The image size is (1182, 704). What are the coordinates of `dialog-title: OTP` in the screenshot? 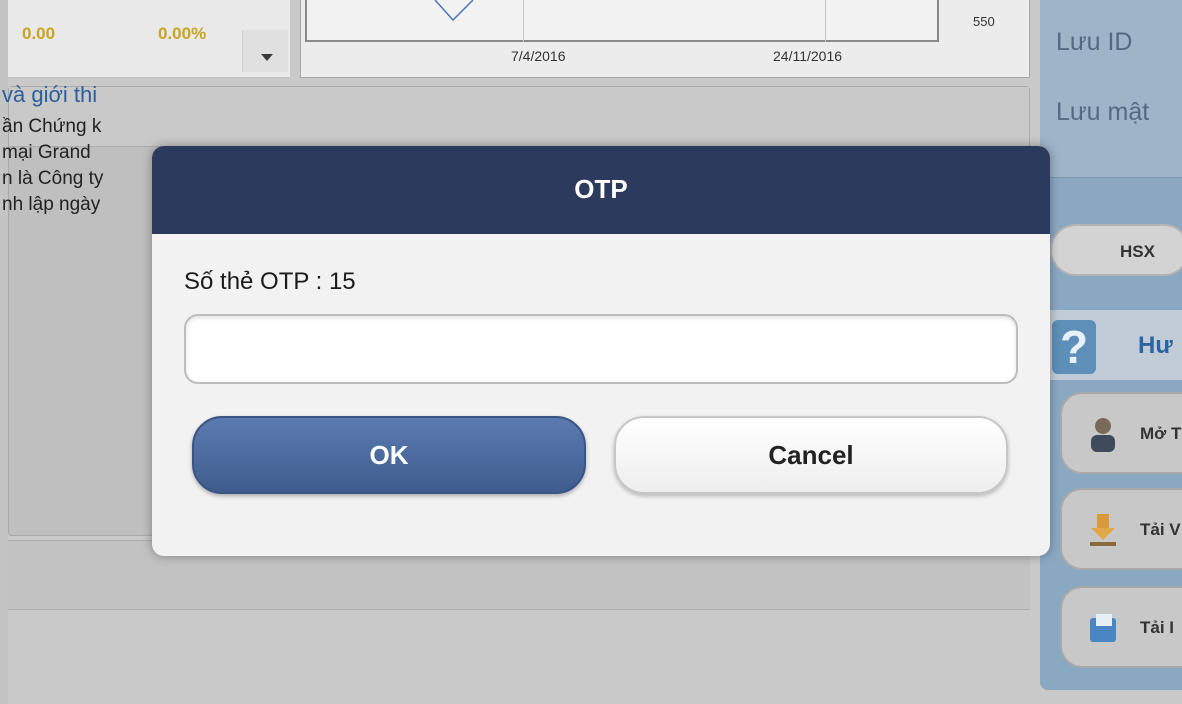 It's located at (601, 189).